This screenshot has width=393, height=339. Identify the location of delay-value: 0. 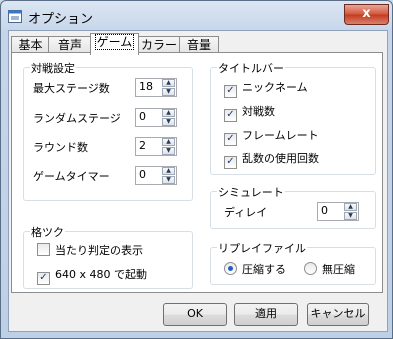
(324, 210).